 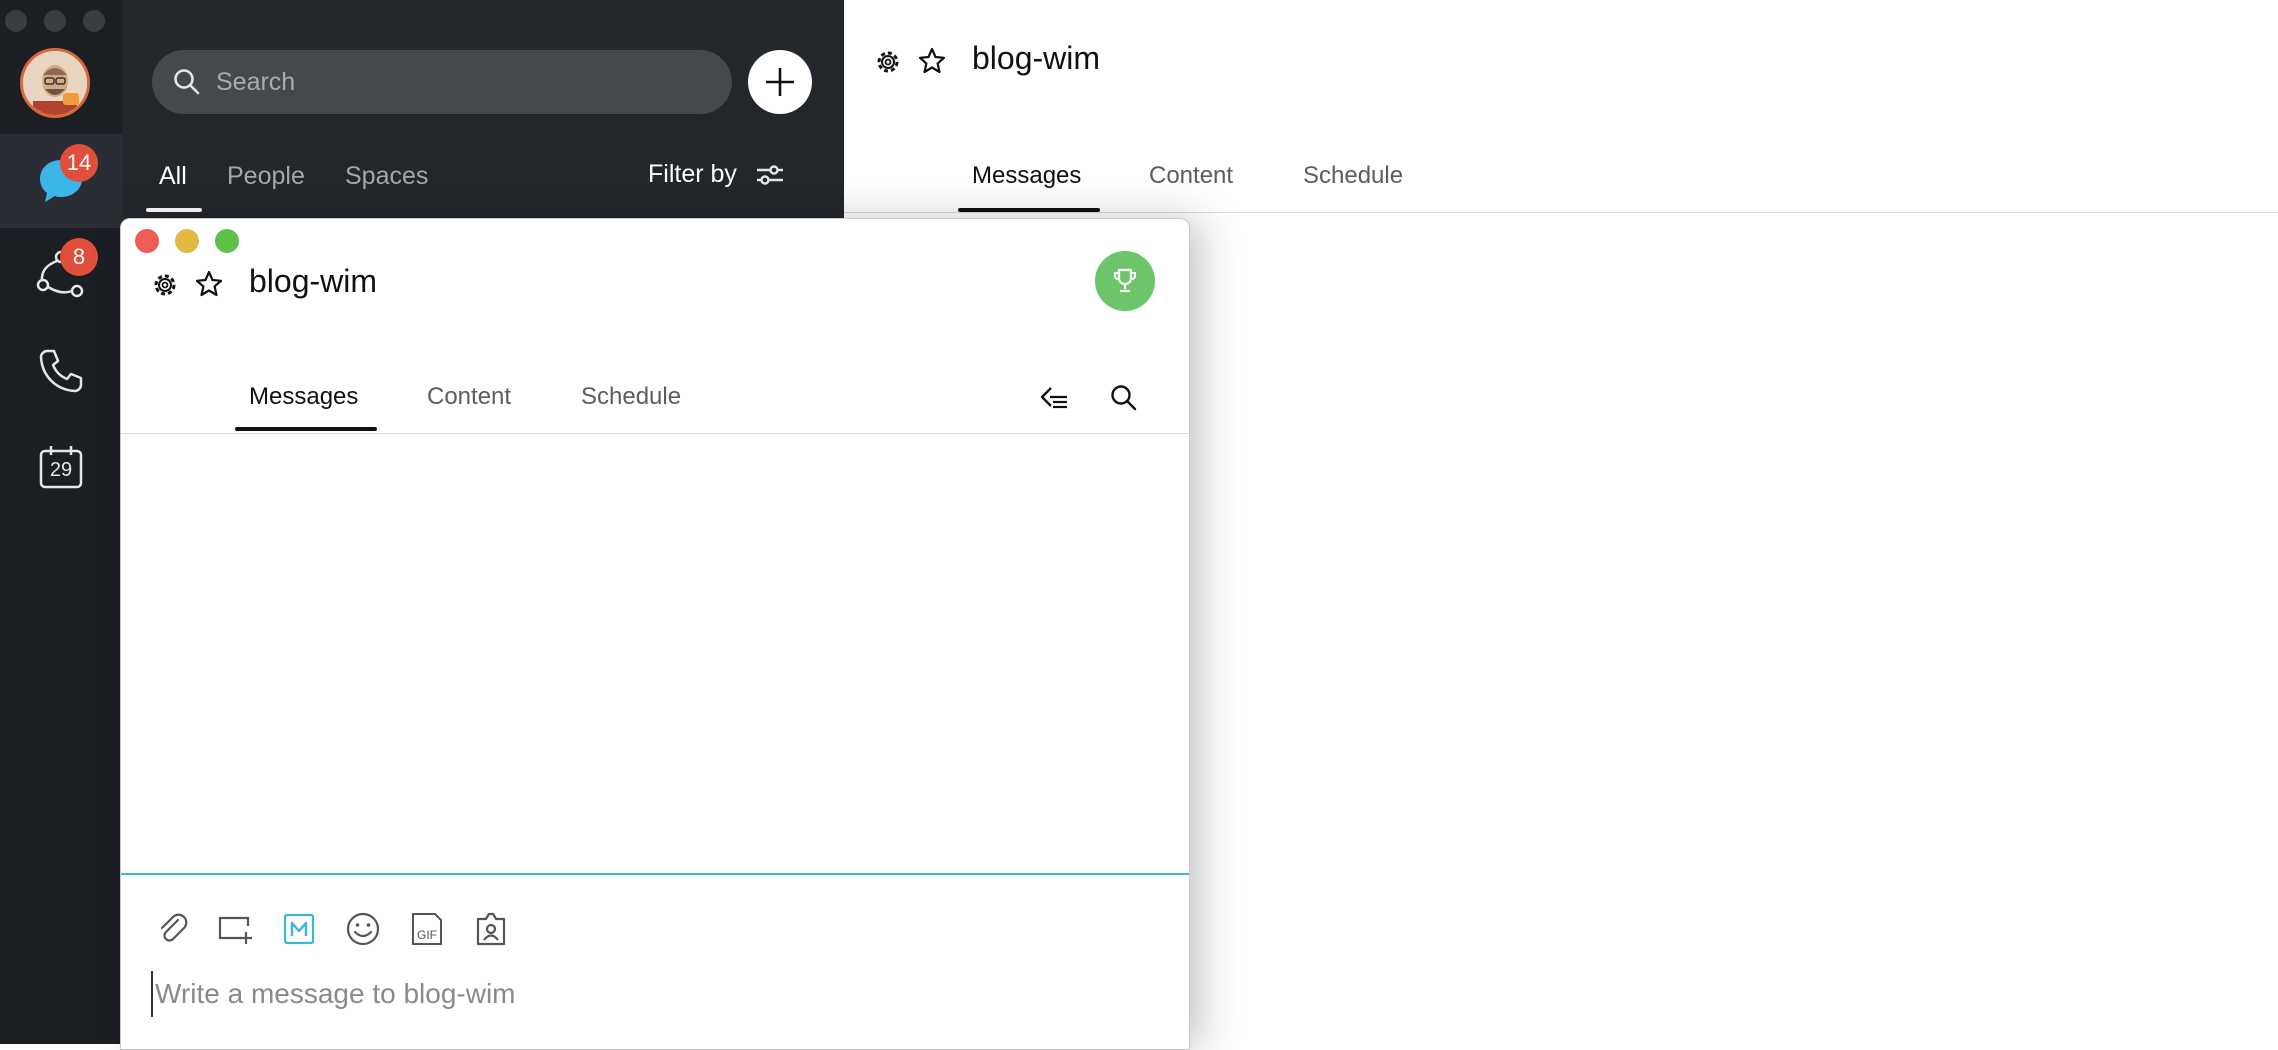 I want to click on phone-icon, so click(x=61, y=371).